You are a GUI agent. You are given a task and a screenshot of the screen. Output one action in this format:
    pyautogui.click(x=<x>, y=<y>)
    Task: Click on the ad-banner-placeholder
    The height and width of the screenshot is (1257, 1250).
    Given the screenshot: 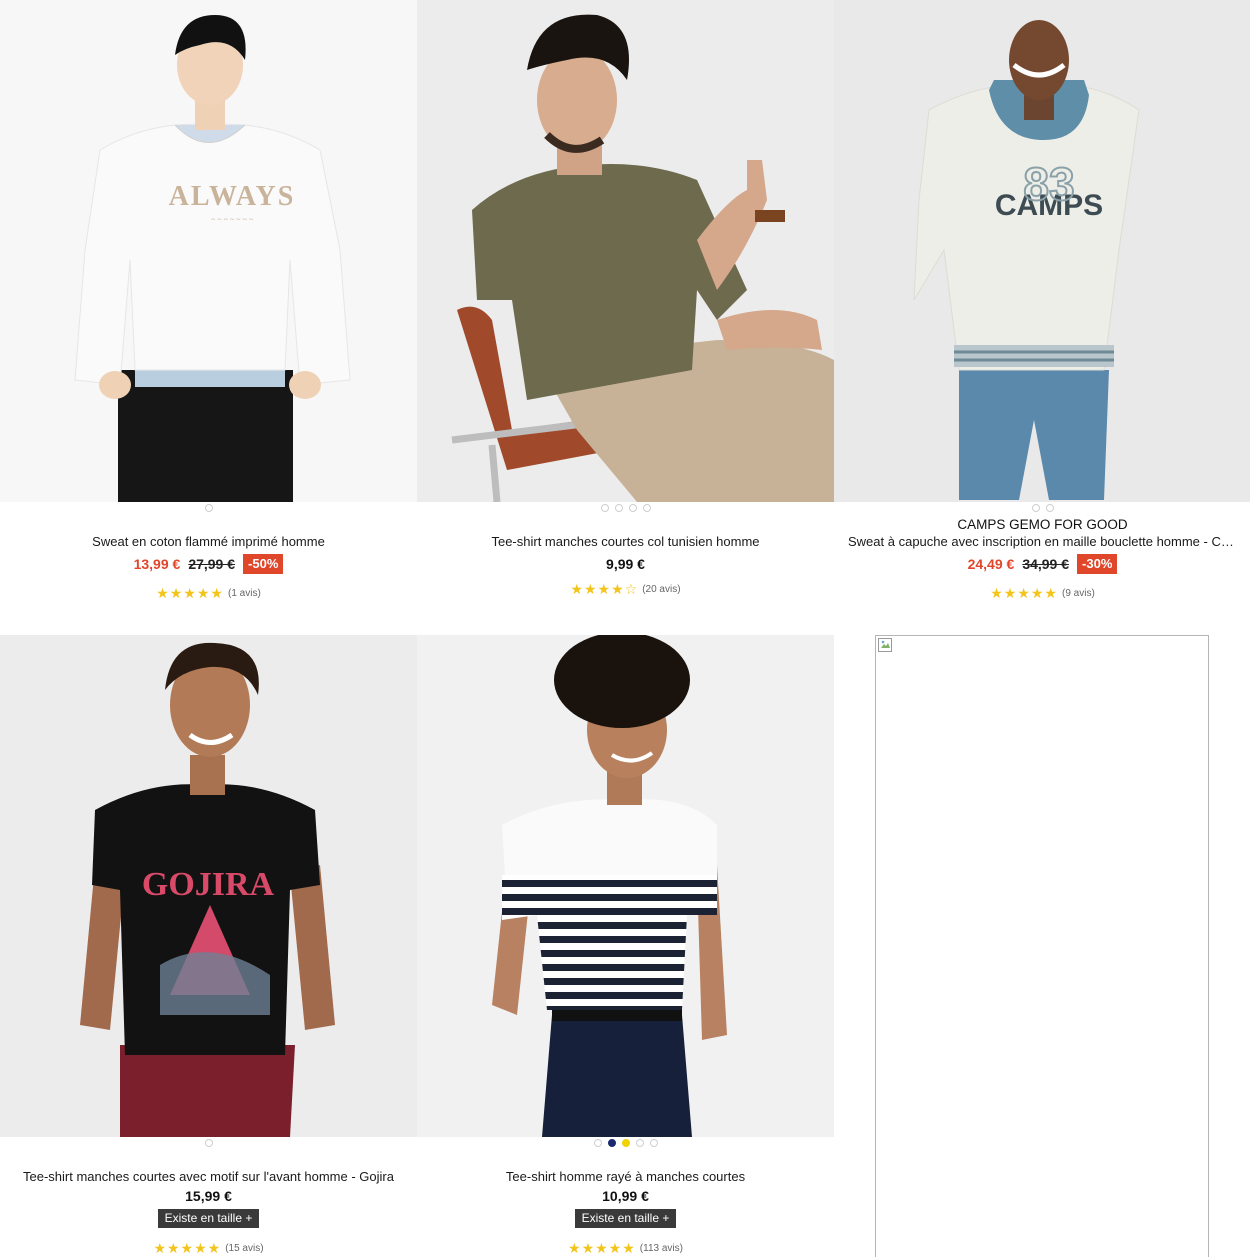 What is the action you would take?
    pyautogui.click(x=1042, y=946)
    